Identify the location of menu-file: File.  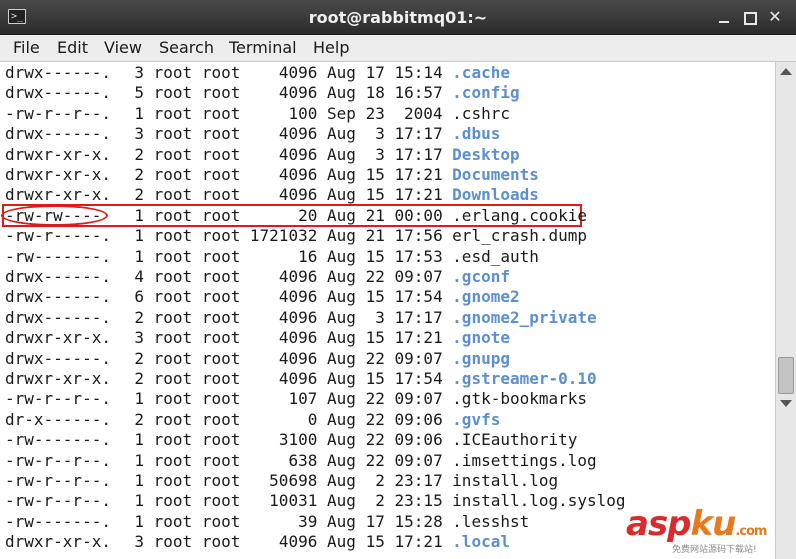
(26, 48).